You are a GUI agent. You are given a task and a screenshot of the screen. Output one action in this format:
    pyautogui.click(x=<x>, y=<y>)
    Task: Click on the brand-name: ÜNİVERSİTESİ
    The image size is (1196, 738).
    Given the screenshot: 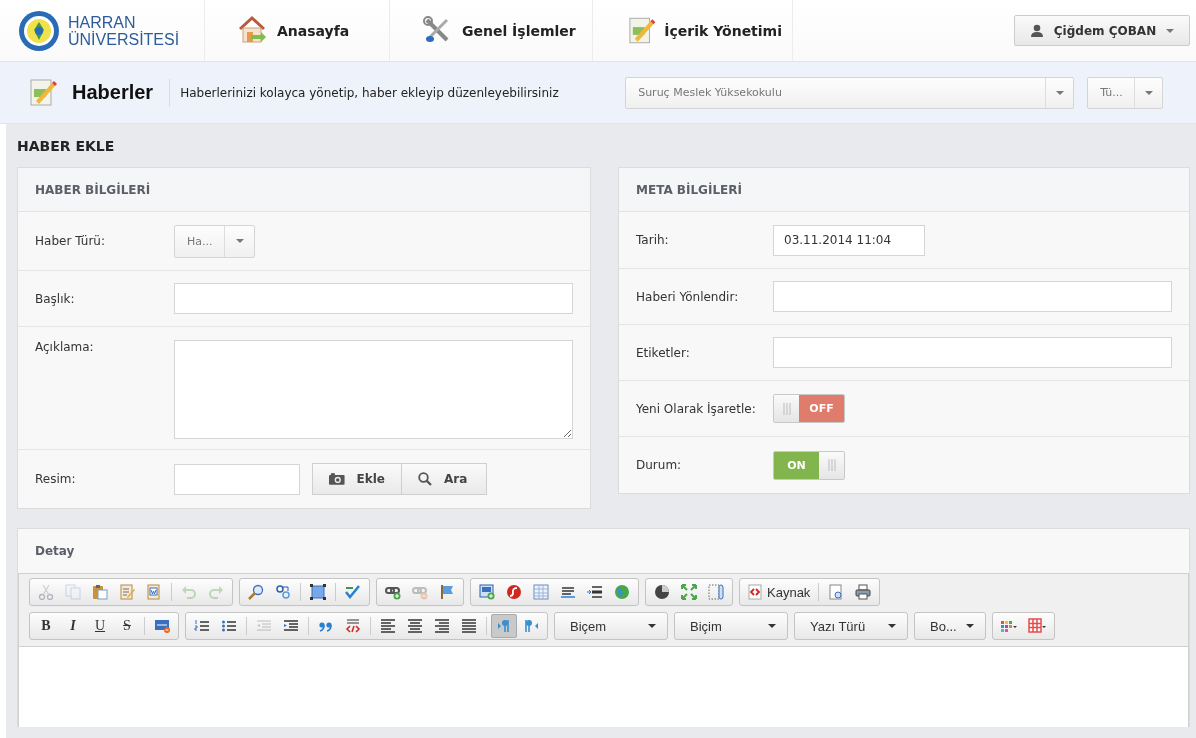 What is the action you would take?
    pyautogui.click(x=124, y=39)
    